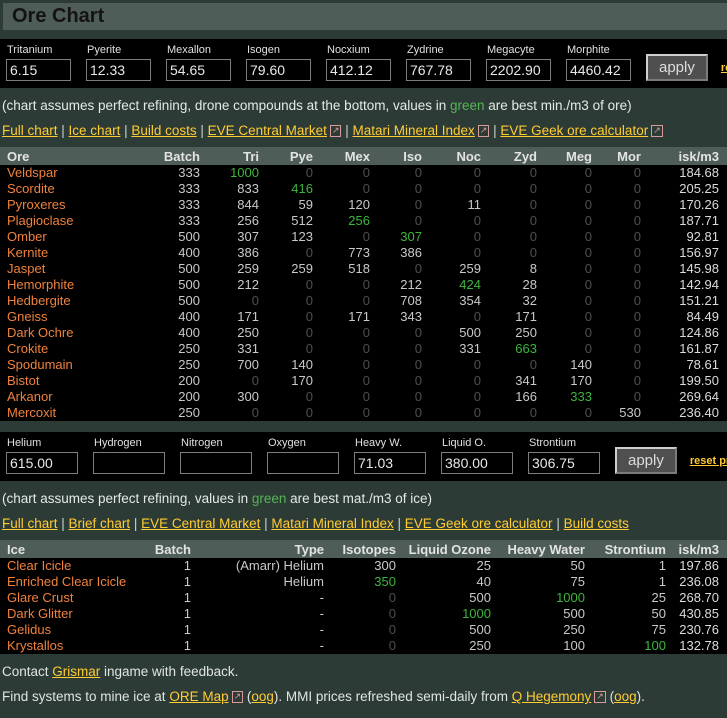 The image size is (727, 718). I want to click on ore-table-cell-tri: 700, so click(229, 365).